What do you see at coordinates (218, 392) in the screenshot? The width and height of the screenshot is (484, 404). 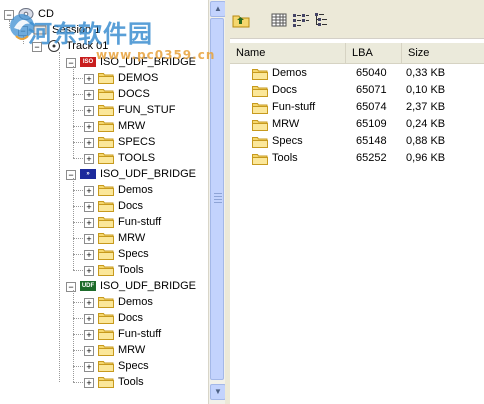 I see `scroll-down-button: ▼` at bounding box center [218, 392].